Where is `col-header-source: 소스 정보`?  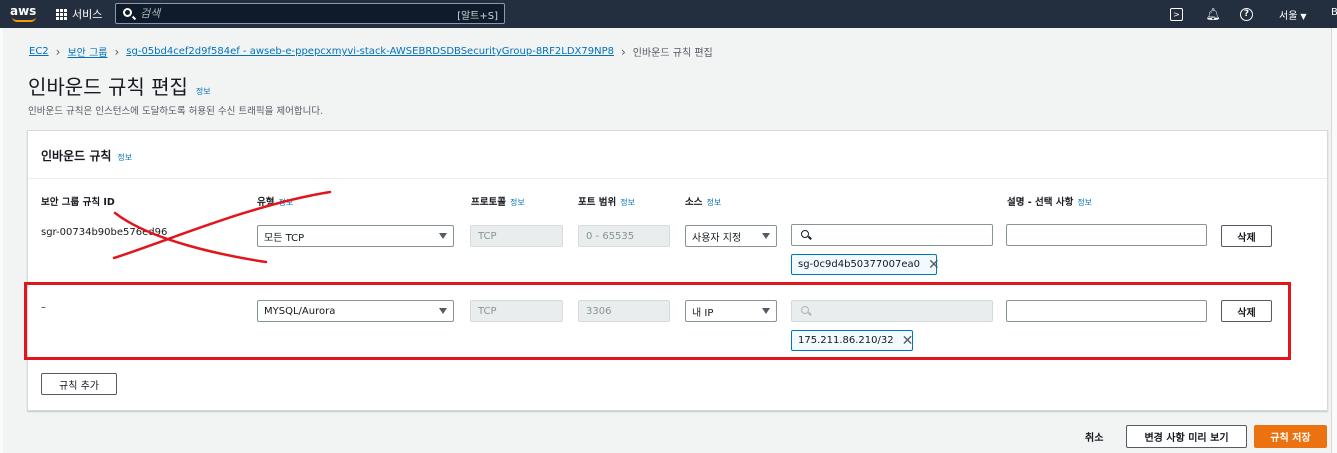
col-header-source: 소스 정보 is located at coordinates (703, 201).